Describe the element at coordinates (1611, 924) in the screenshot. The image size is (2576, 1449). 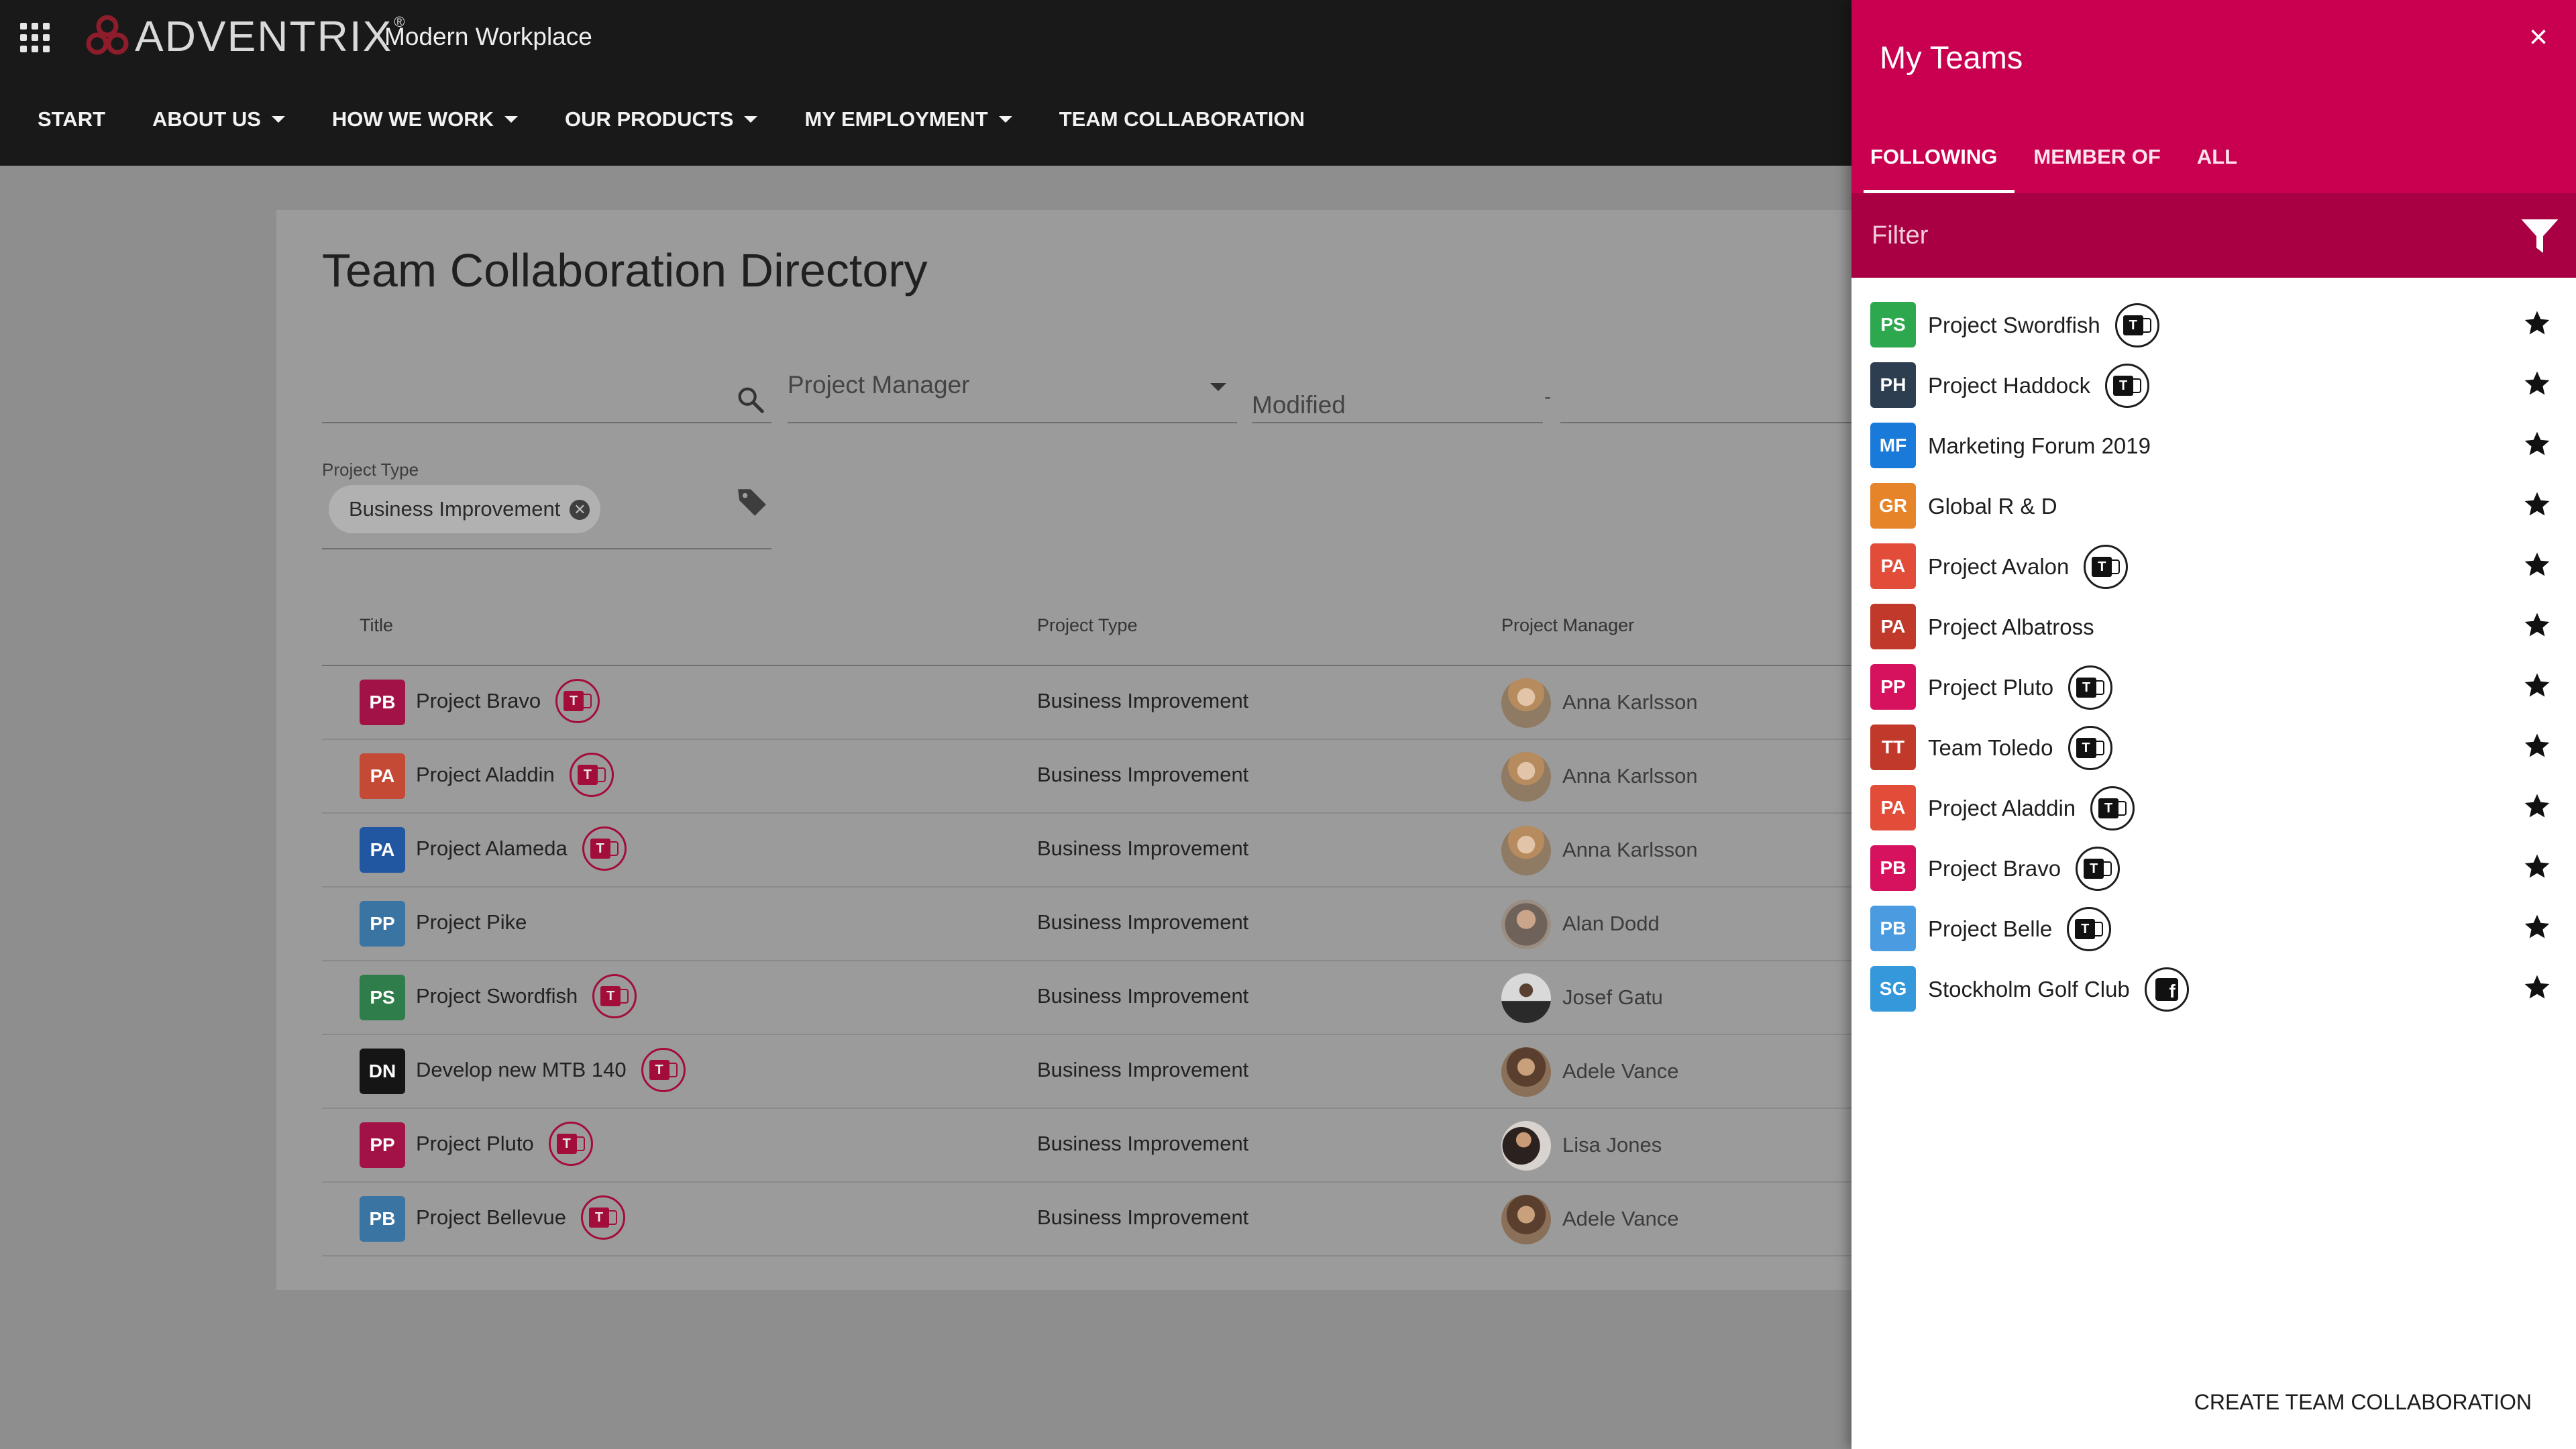
I see `project-manager-cell: Alan Dodd` at that location.